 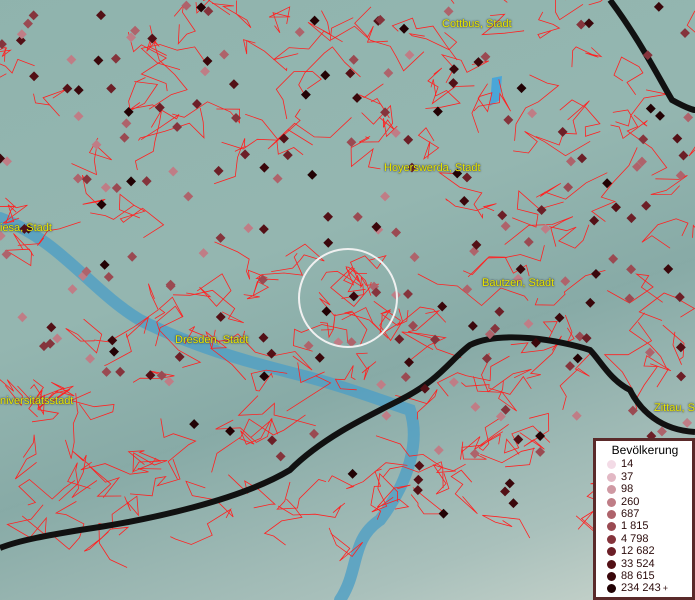 What do you see at coordinates (638, 552) in the screenshot?
I see `legend-value: 12 682` at bounding box center [638, 552].